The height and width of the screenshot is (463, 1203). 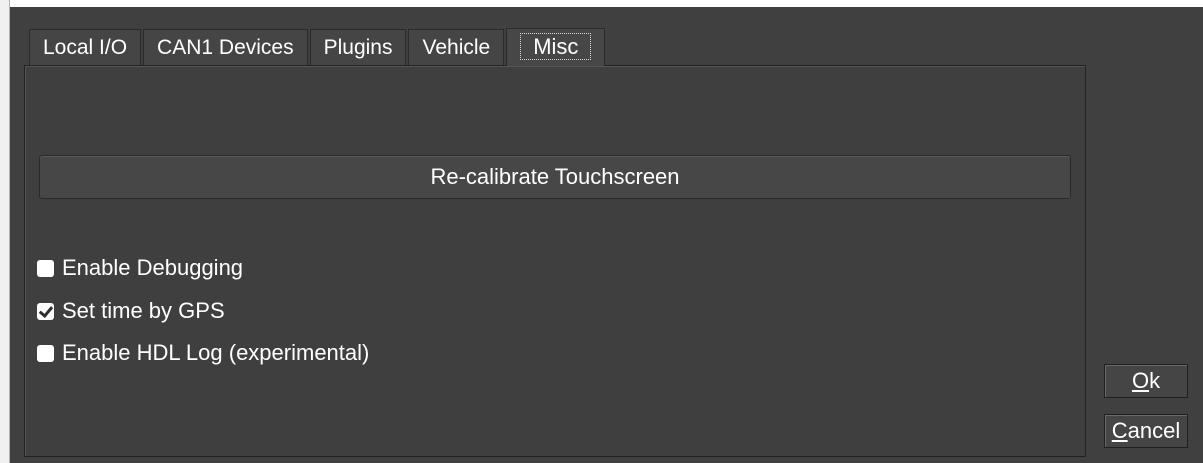 I want to click on tab-vehicle: Vehicle, so click(x=456, y=47).